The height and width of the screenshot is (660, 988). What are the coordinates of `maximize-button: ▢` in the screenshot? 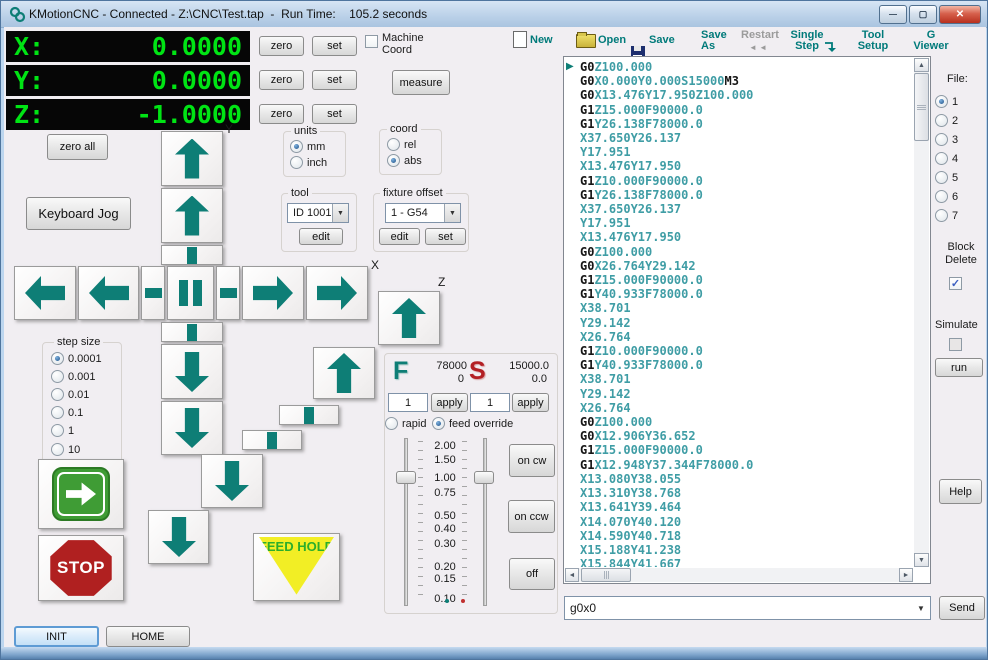 It's located at (923, 14).